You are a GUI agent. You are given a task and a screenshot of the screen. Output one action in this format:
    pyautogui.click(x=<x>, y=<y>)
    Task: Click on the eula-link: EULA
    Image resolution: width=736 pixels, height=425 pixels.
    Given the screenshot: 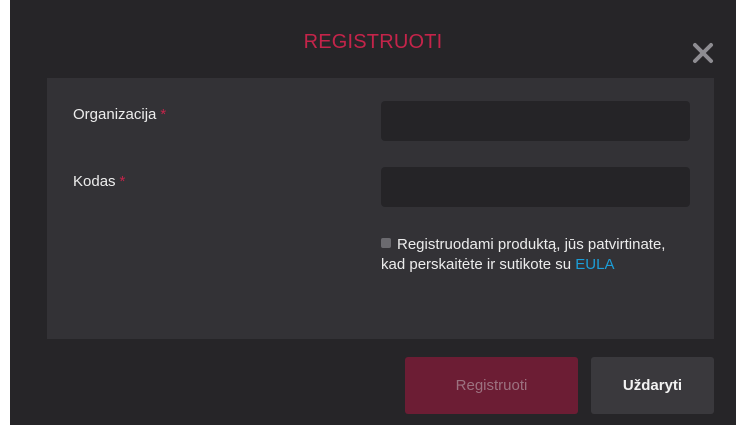 What is the action you would take?
    pyautogui.click(x=594, y=264)
    